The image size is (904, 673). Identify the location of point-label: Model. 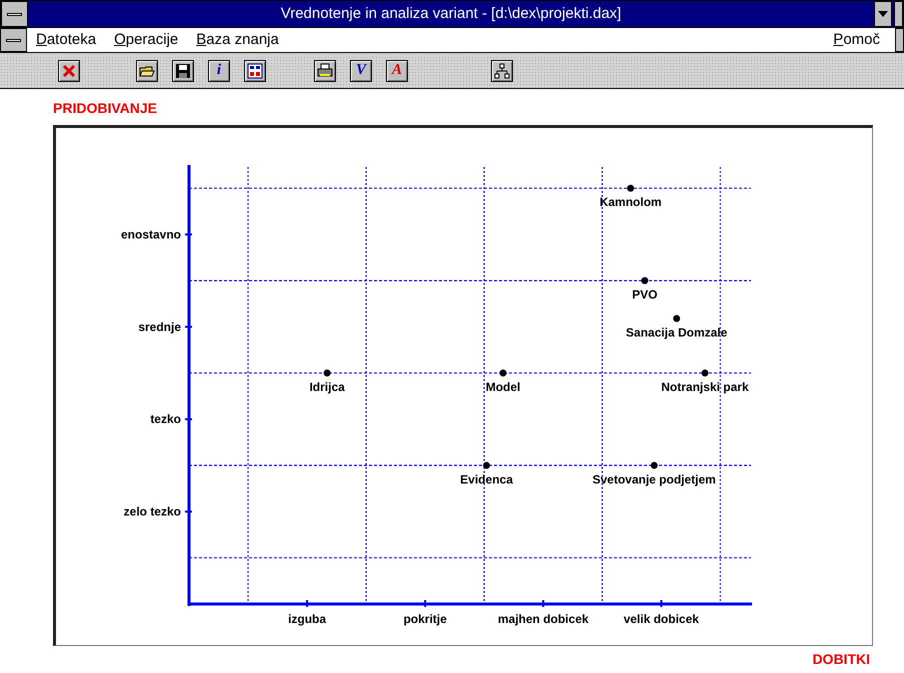
(503, 387).